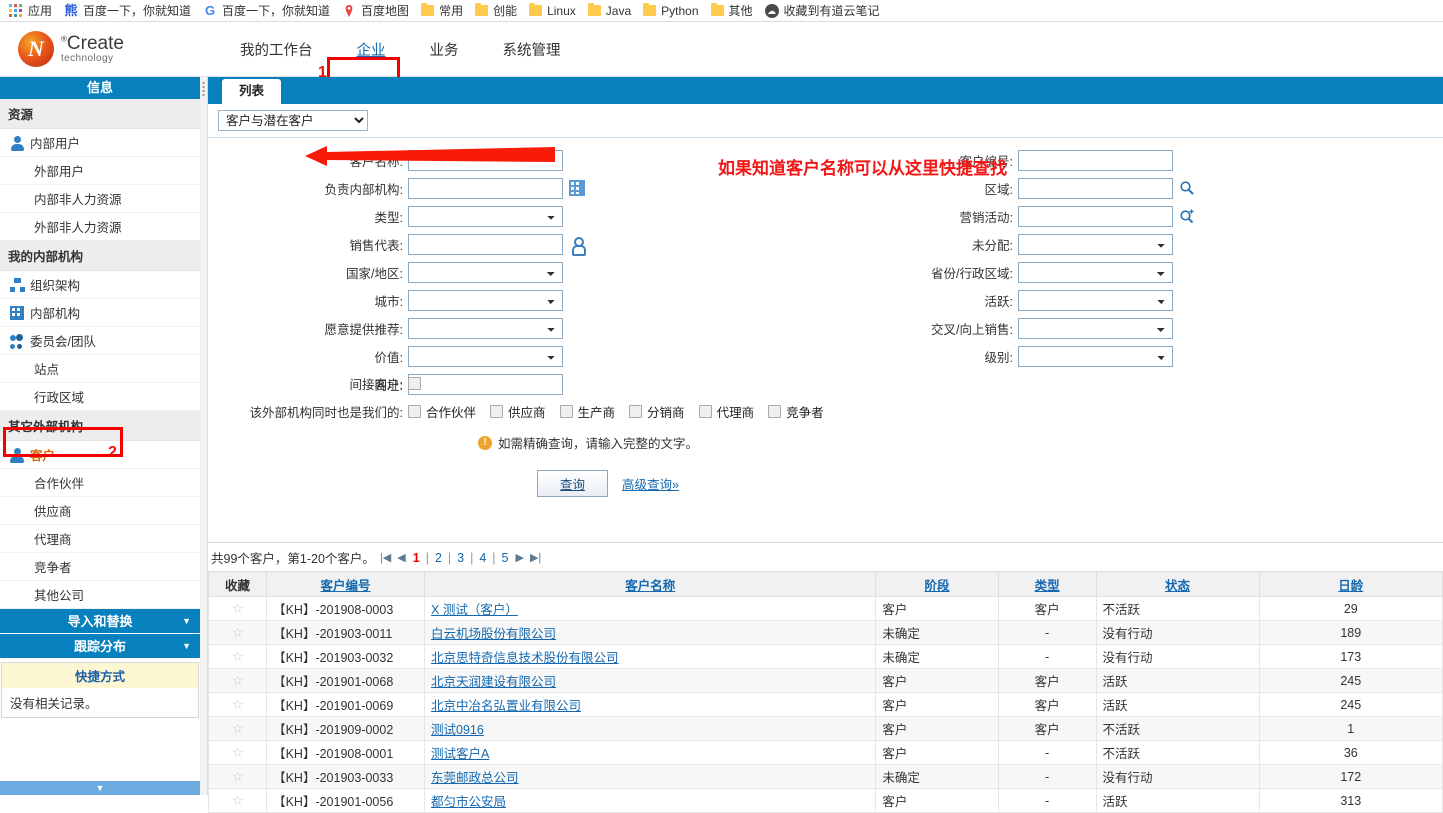 This screenshot has width=1443, height=813. I want to click on column-header-status: 状态, so click(1177, 584).